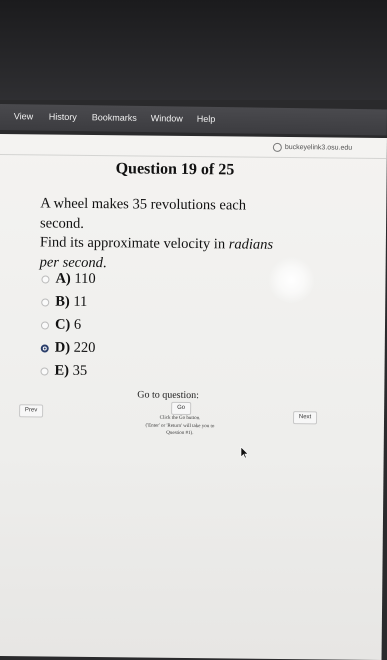 The image size is (387, 660). Describe the element at coordinates (244, 453) in the screenshot. I see `mouse-cursor-icon` at that location.